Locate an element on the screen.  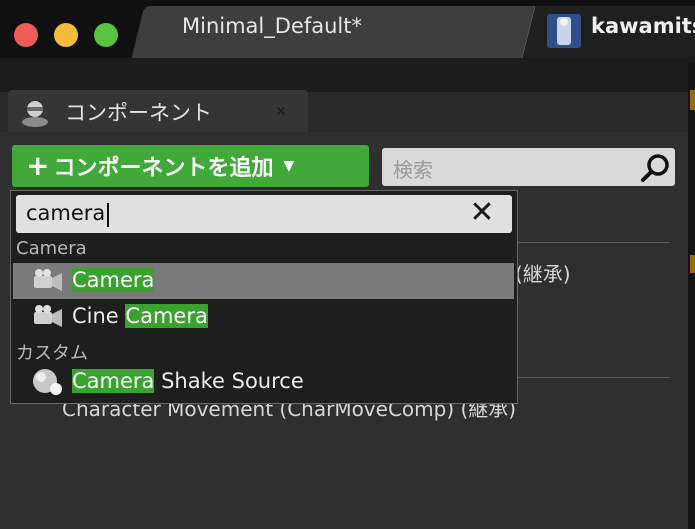
add-component-label: コンポーネントを追加 is located at coordinates (163, 168).